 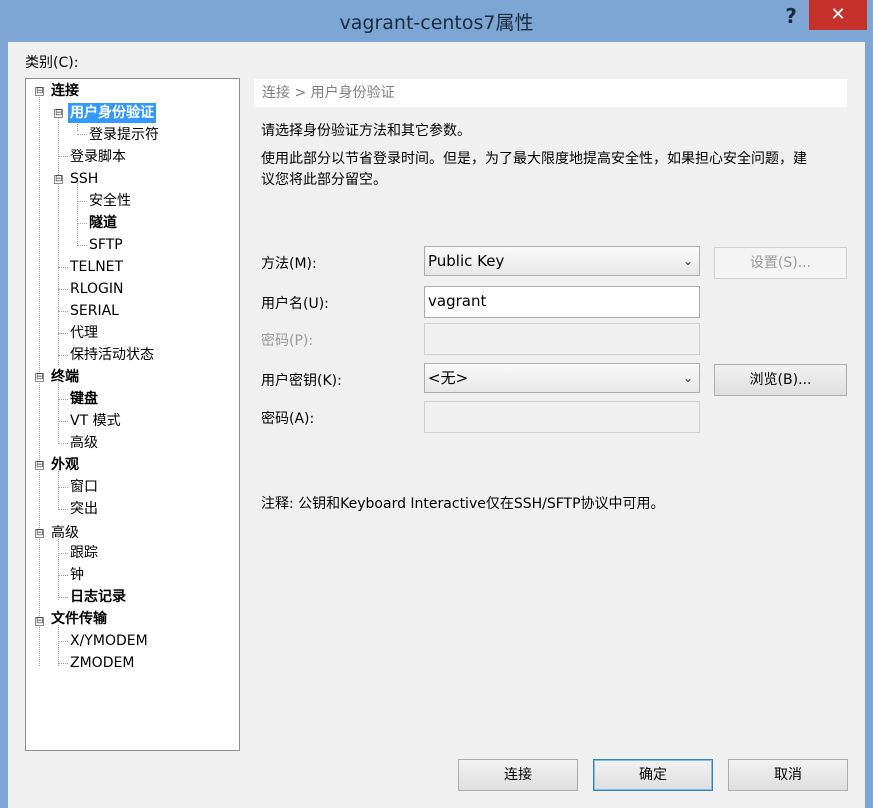 I want to click on tree-node-login-prompt: 登录提示符, so click(x=124, y=135).